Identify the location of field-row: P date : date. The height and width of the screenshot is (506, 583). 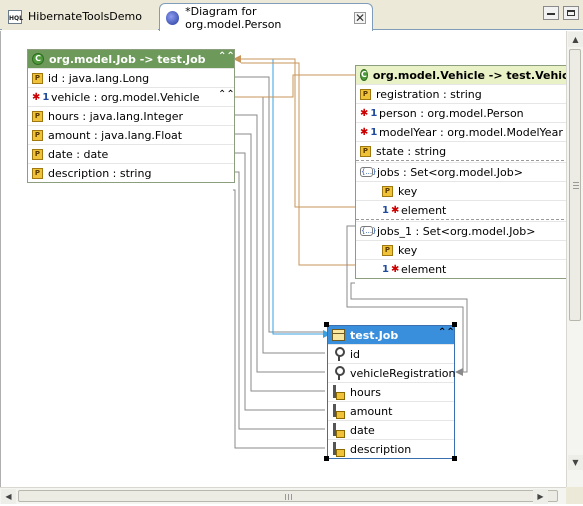
(131, 153).